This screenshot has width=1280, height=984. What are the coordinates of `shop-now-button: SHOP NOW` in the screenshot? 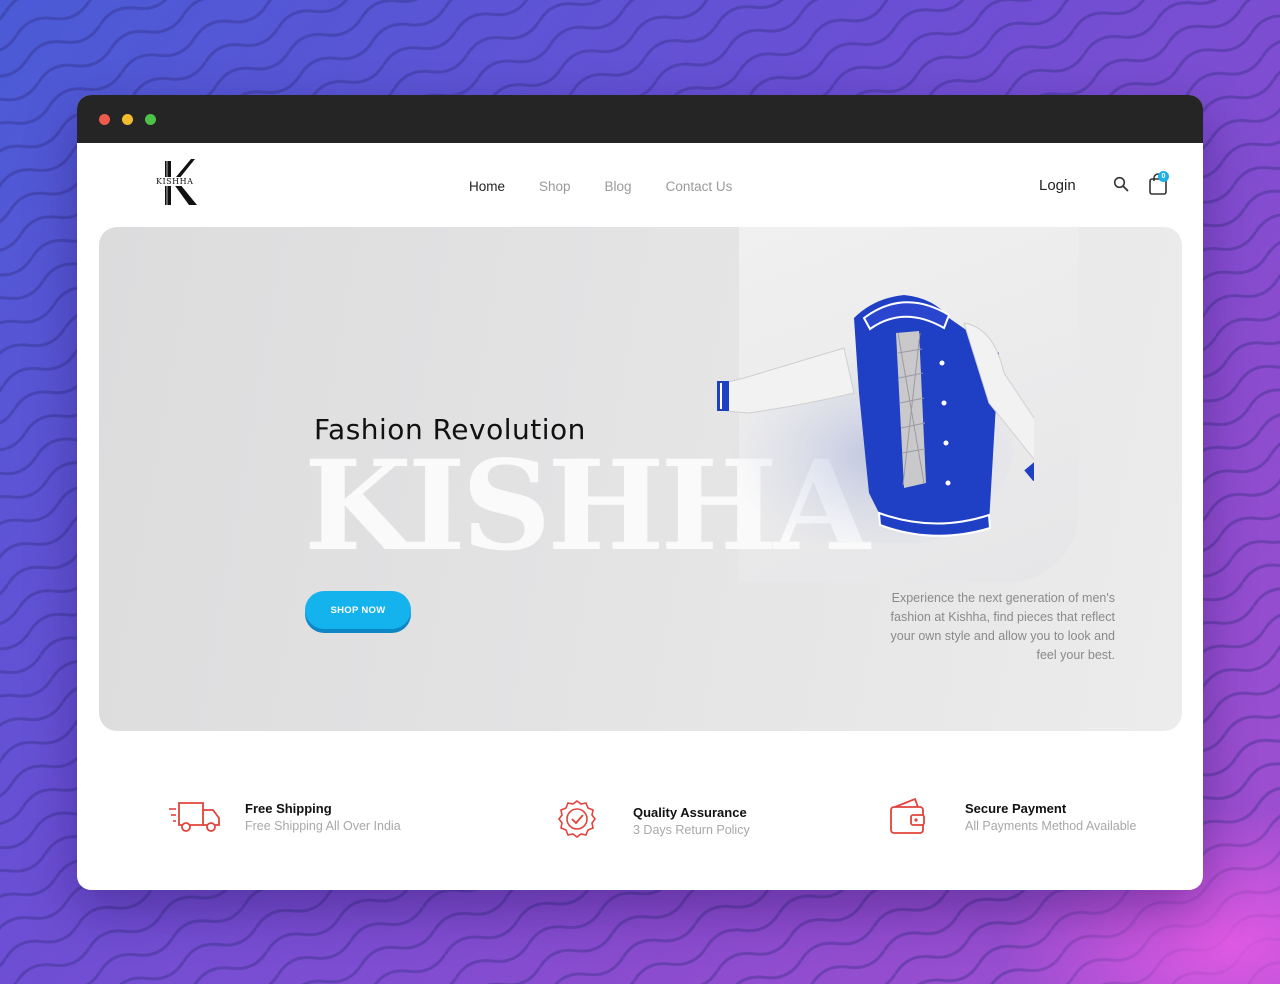 It's located at (358, 610).